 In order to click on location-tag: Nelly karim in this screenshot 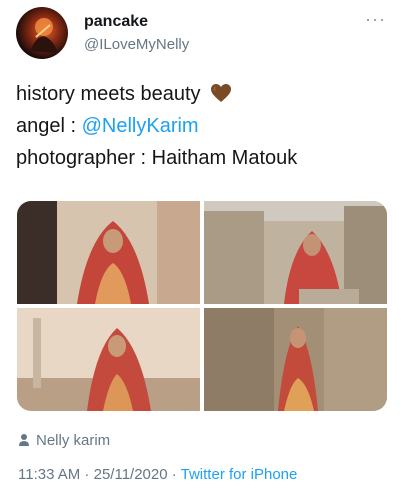, I will do `click(64, 440)`.